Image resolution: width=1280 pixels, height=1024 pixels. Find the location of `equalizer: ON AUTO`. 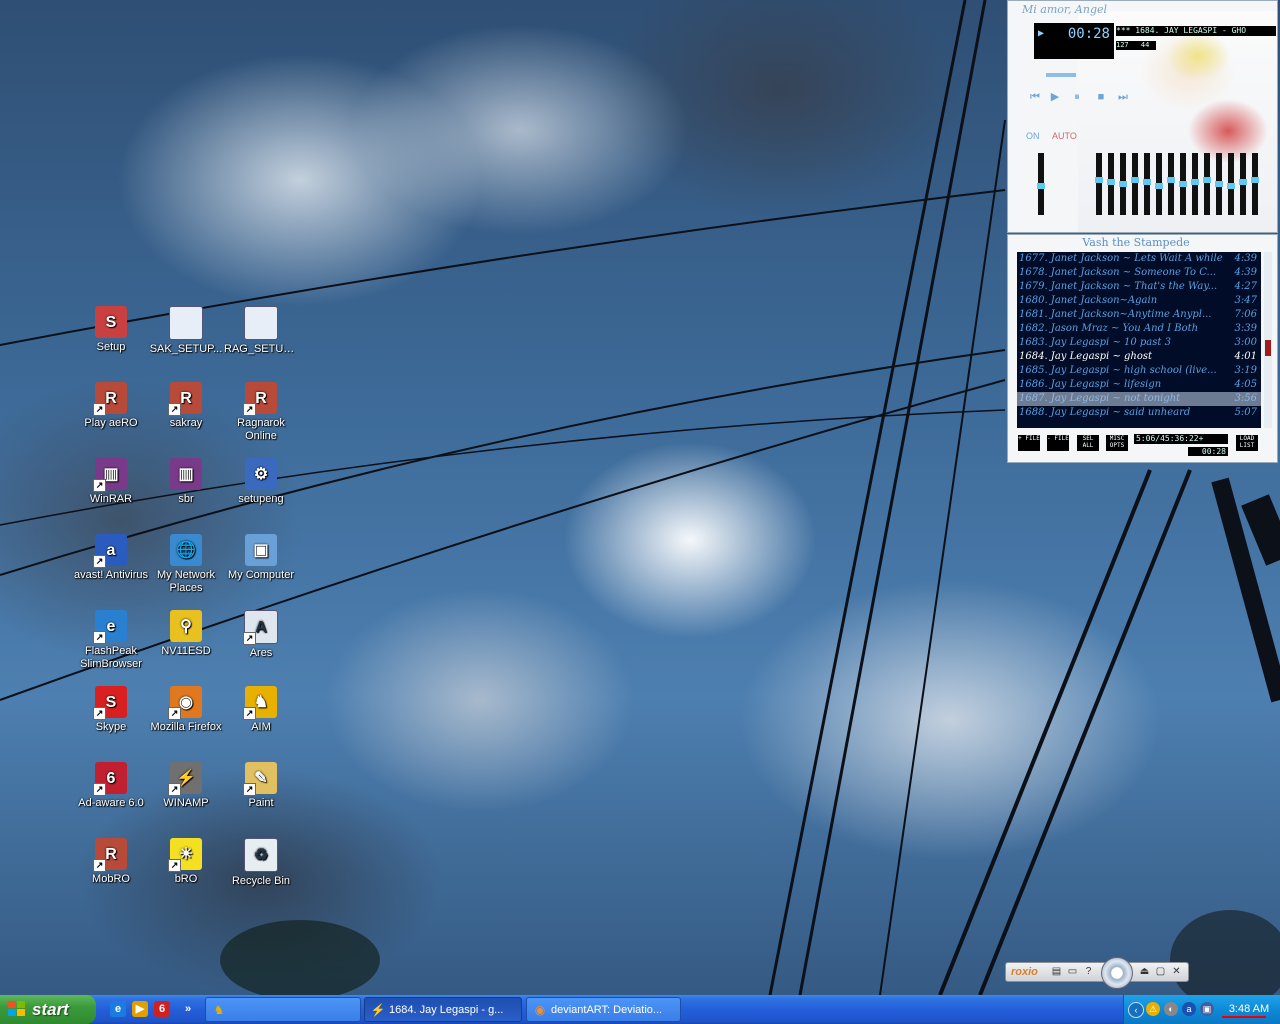

equalizer: ON AUTO is located at coordinates (1151, 176).